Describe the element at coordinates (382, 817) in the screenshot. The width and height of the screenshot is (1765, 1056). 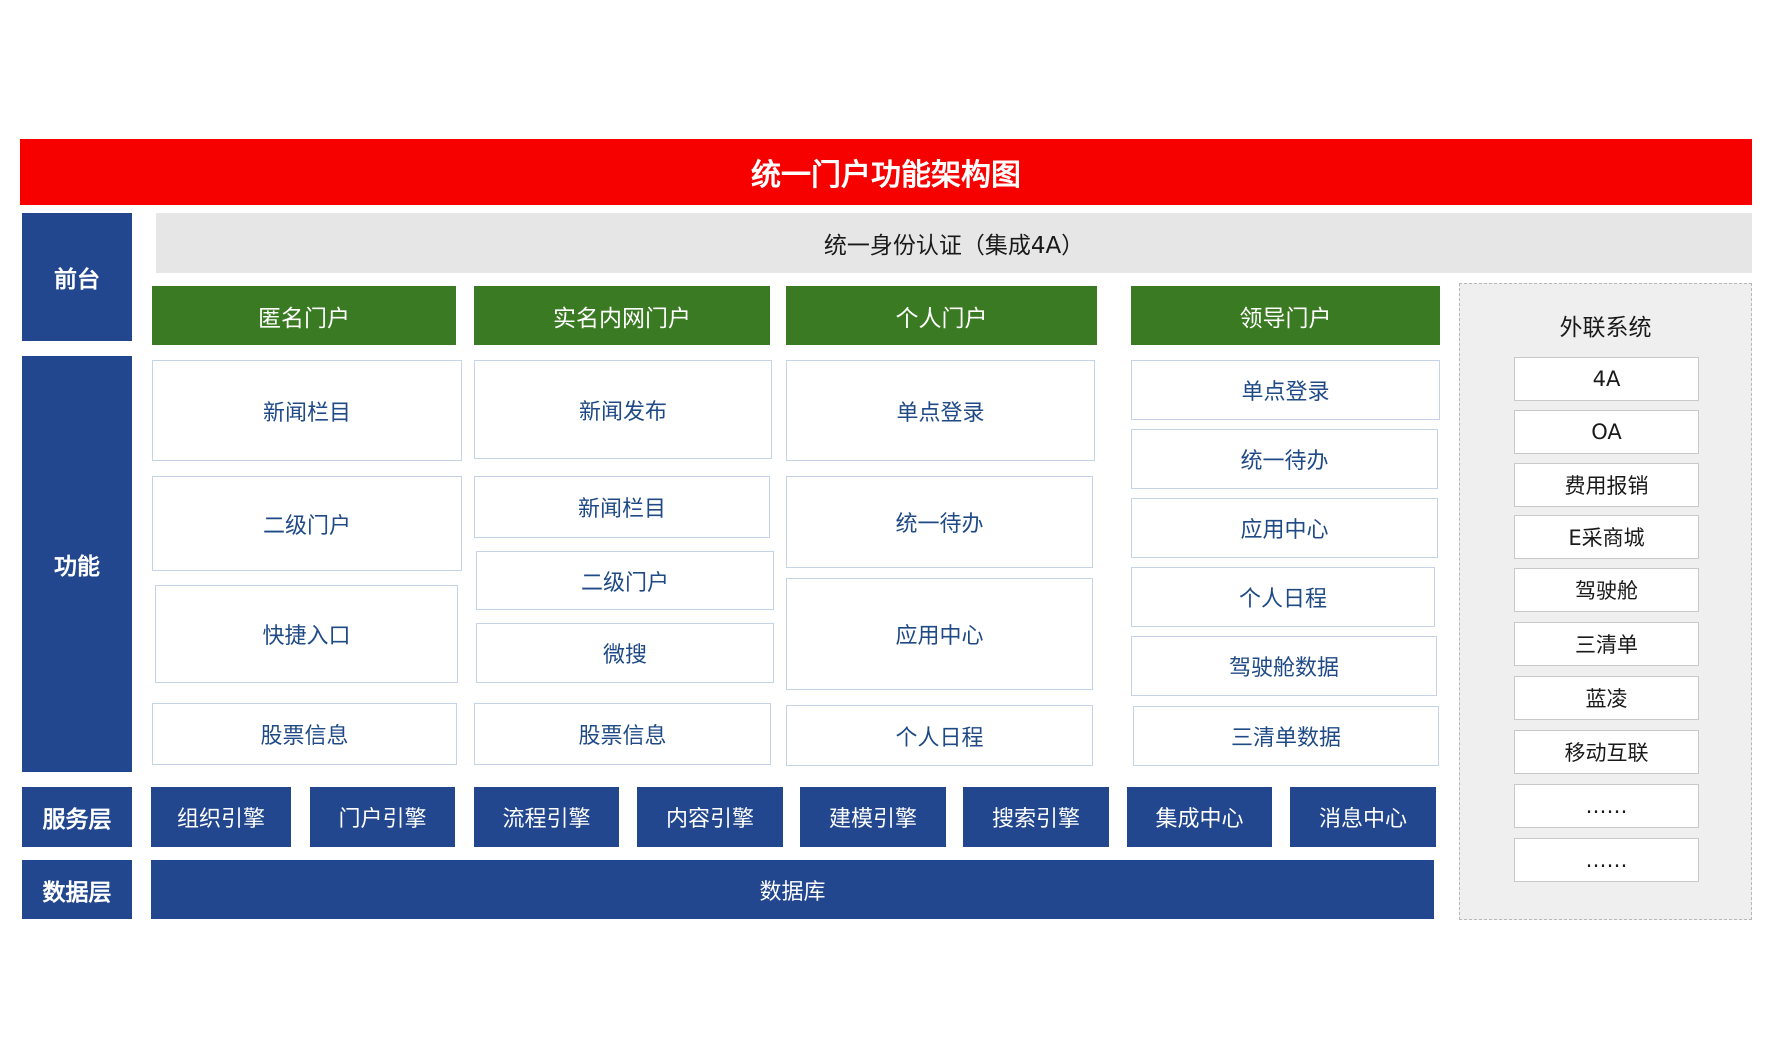
I see `service-box: 门户引擎` at that location.